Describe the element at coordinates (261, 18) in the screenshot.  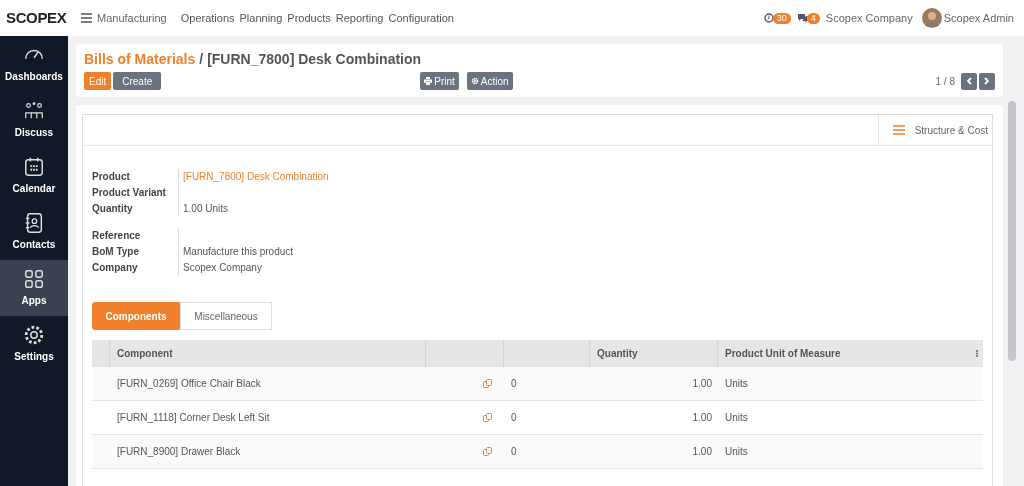
I see `menu-item: Planning` at that location.